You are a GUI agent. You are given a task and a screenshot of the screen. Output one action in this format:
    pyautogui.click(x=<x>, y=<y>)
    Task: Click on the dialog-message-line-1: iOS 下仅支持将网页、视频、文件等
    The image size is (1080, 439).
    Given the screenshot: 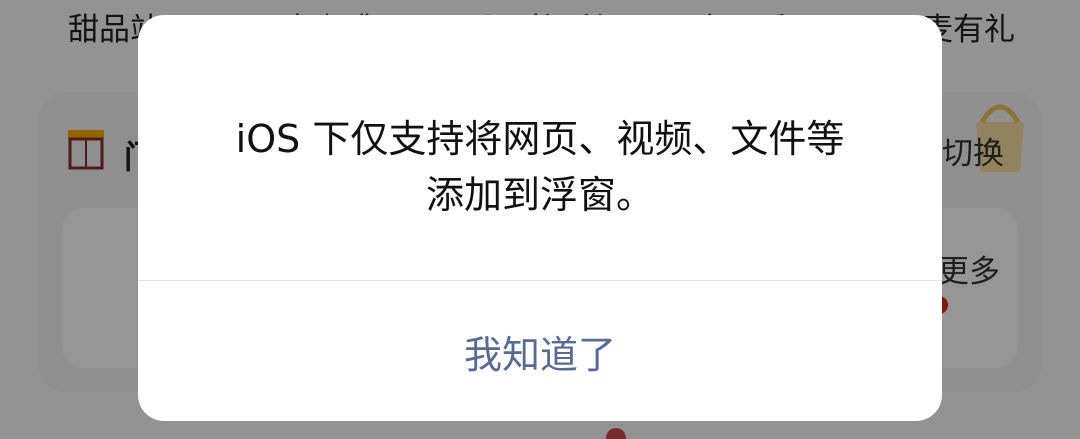 What is the action you would take?
    pyautogui.click(x=540, y=139)
    